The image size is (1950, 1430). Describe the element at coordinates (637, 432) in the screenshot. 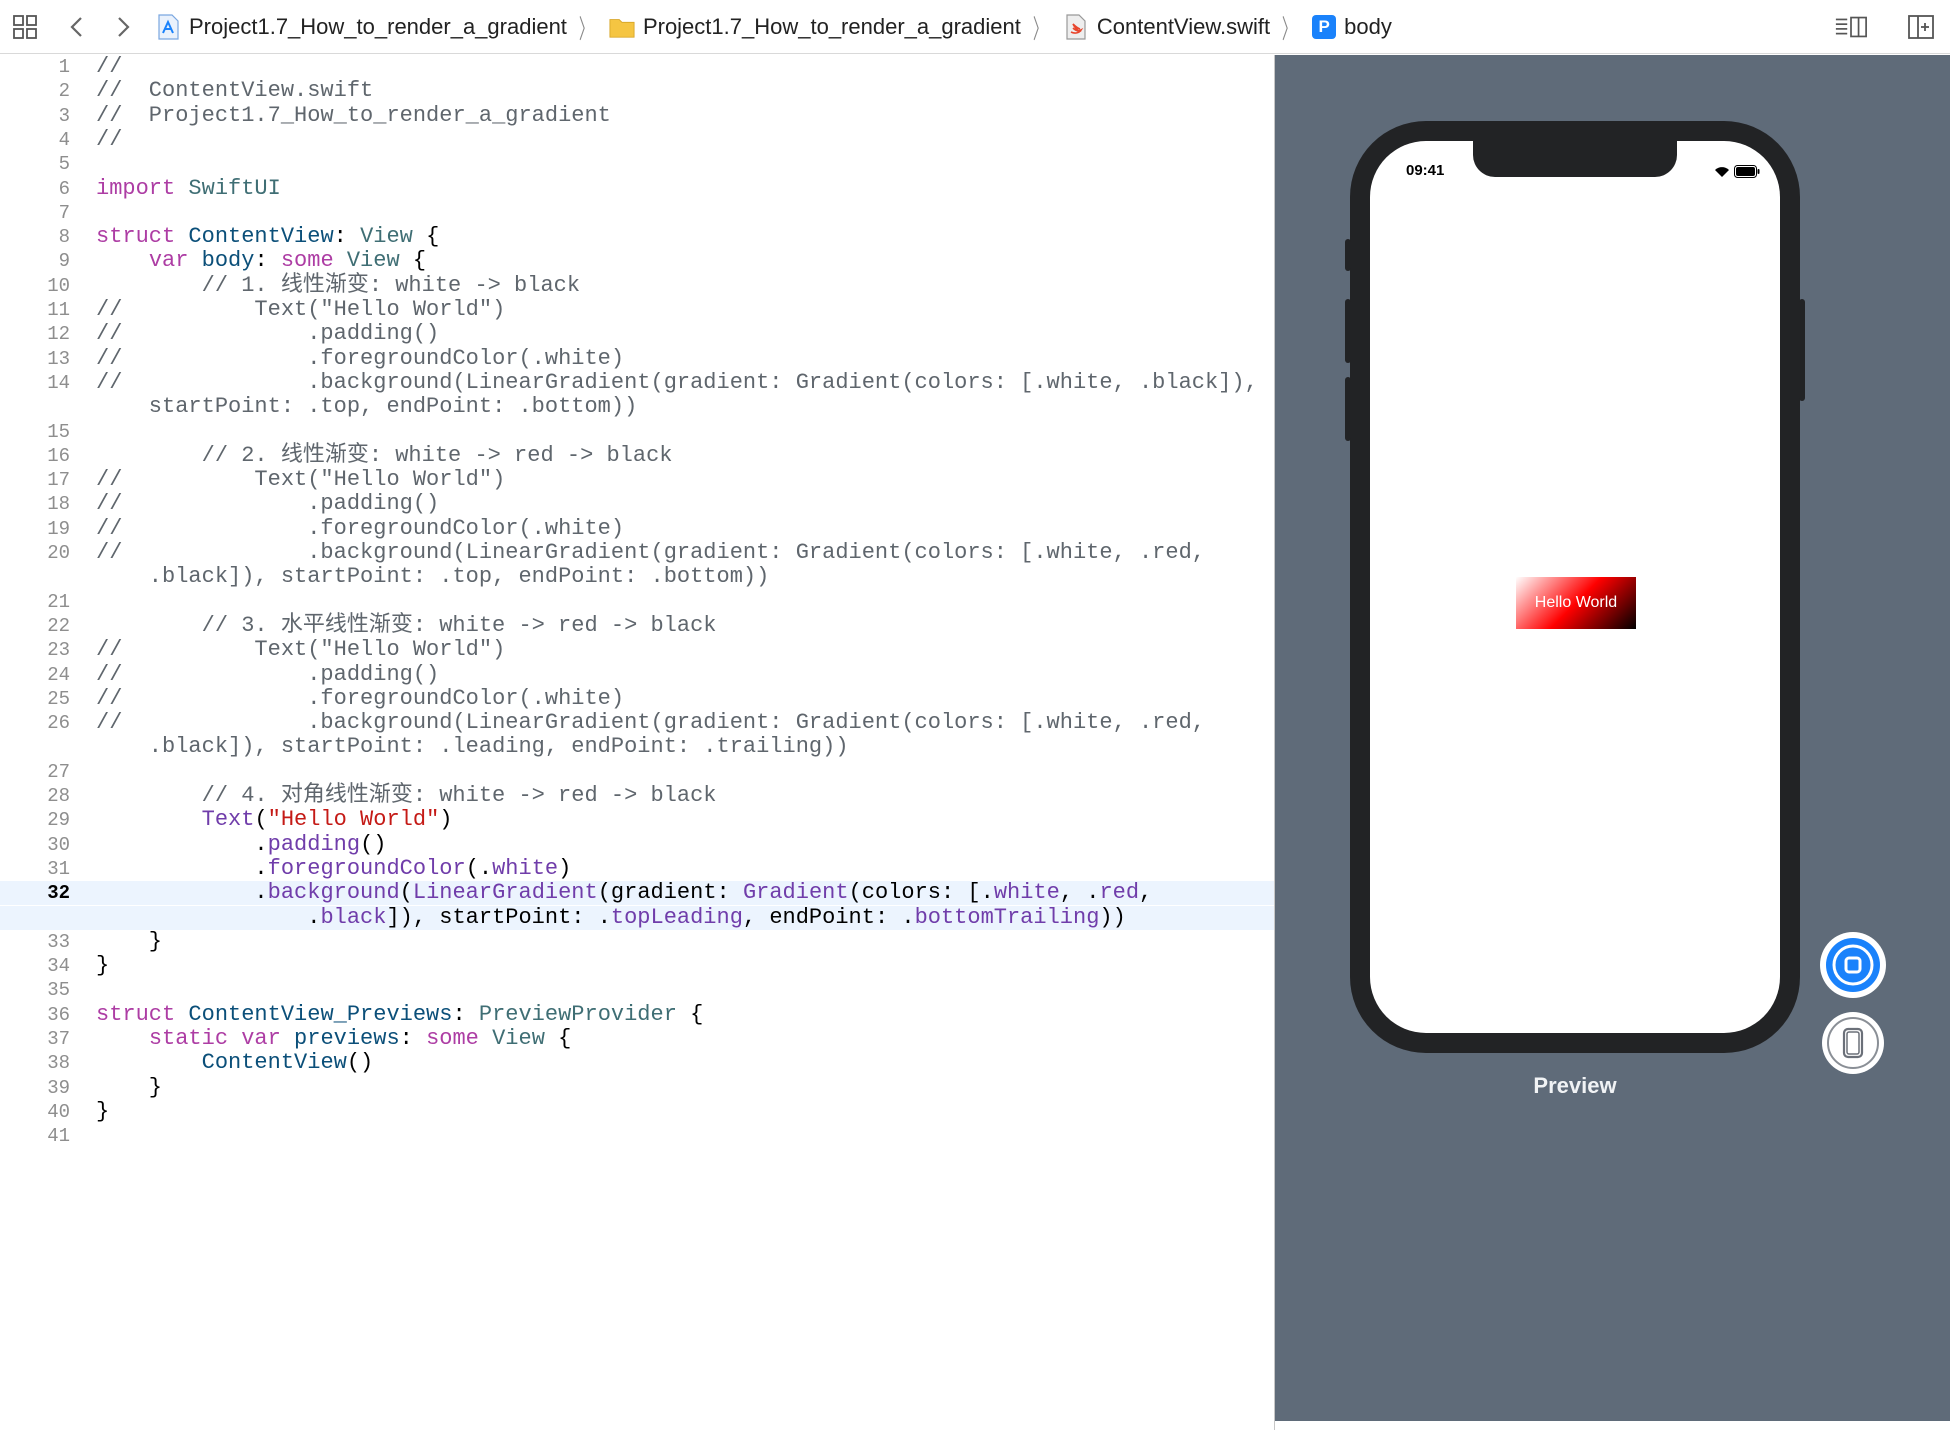

I see `code-line: 15` at that location.